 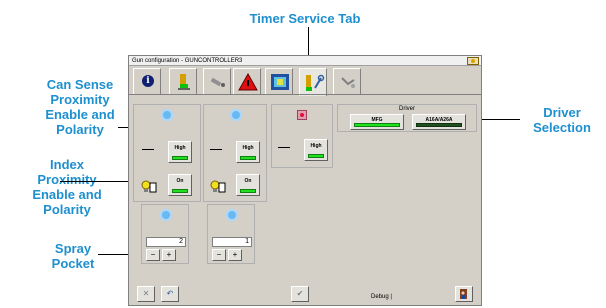 What do you see at coordinates (315, 82) in the screenshot?
I see `timer-service-icon` at bounding box center [315, 82].